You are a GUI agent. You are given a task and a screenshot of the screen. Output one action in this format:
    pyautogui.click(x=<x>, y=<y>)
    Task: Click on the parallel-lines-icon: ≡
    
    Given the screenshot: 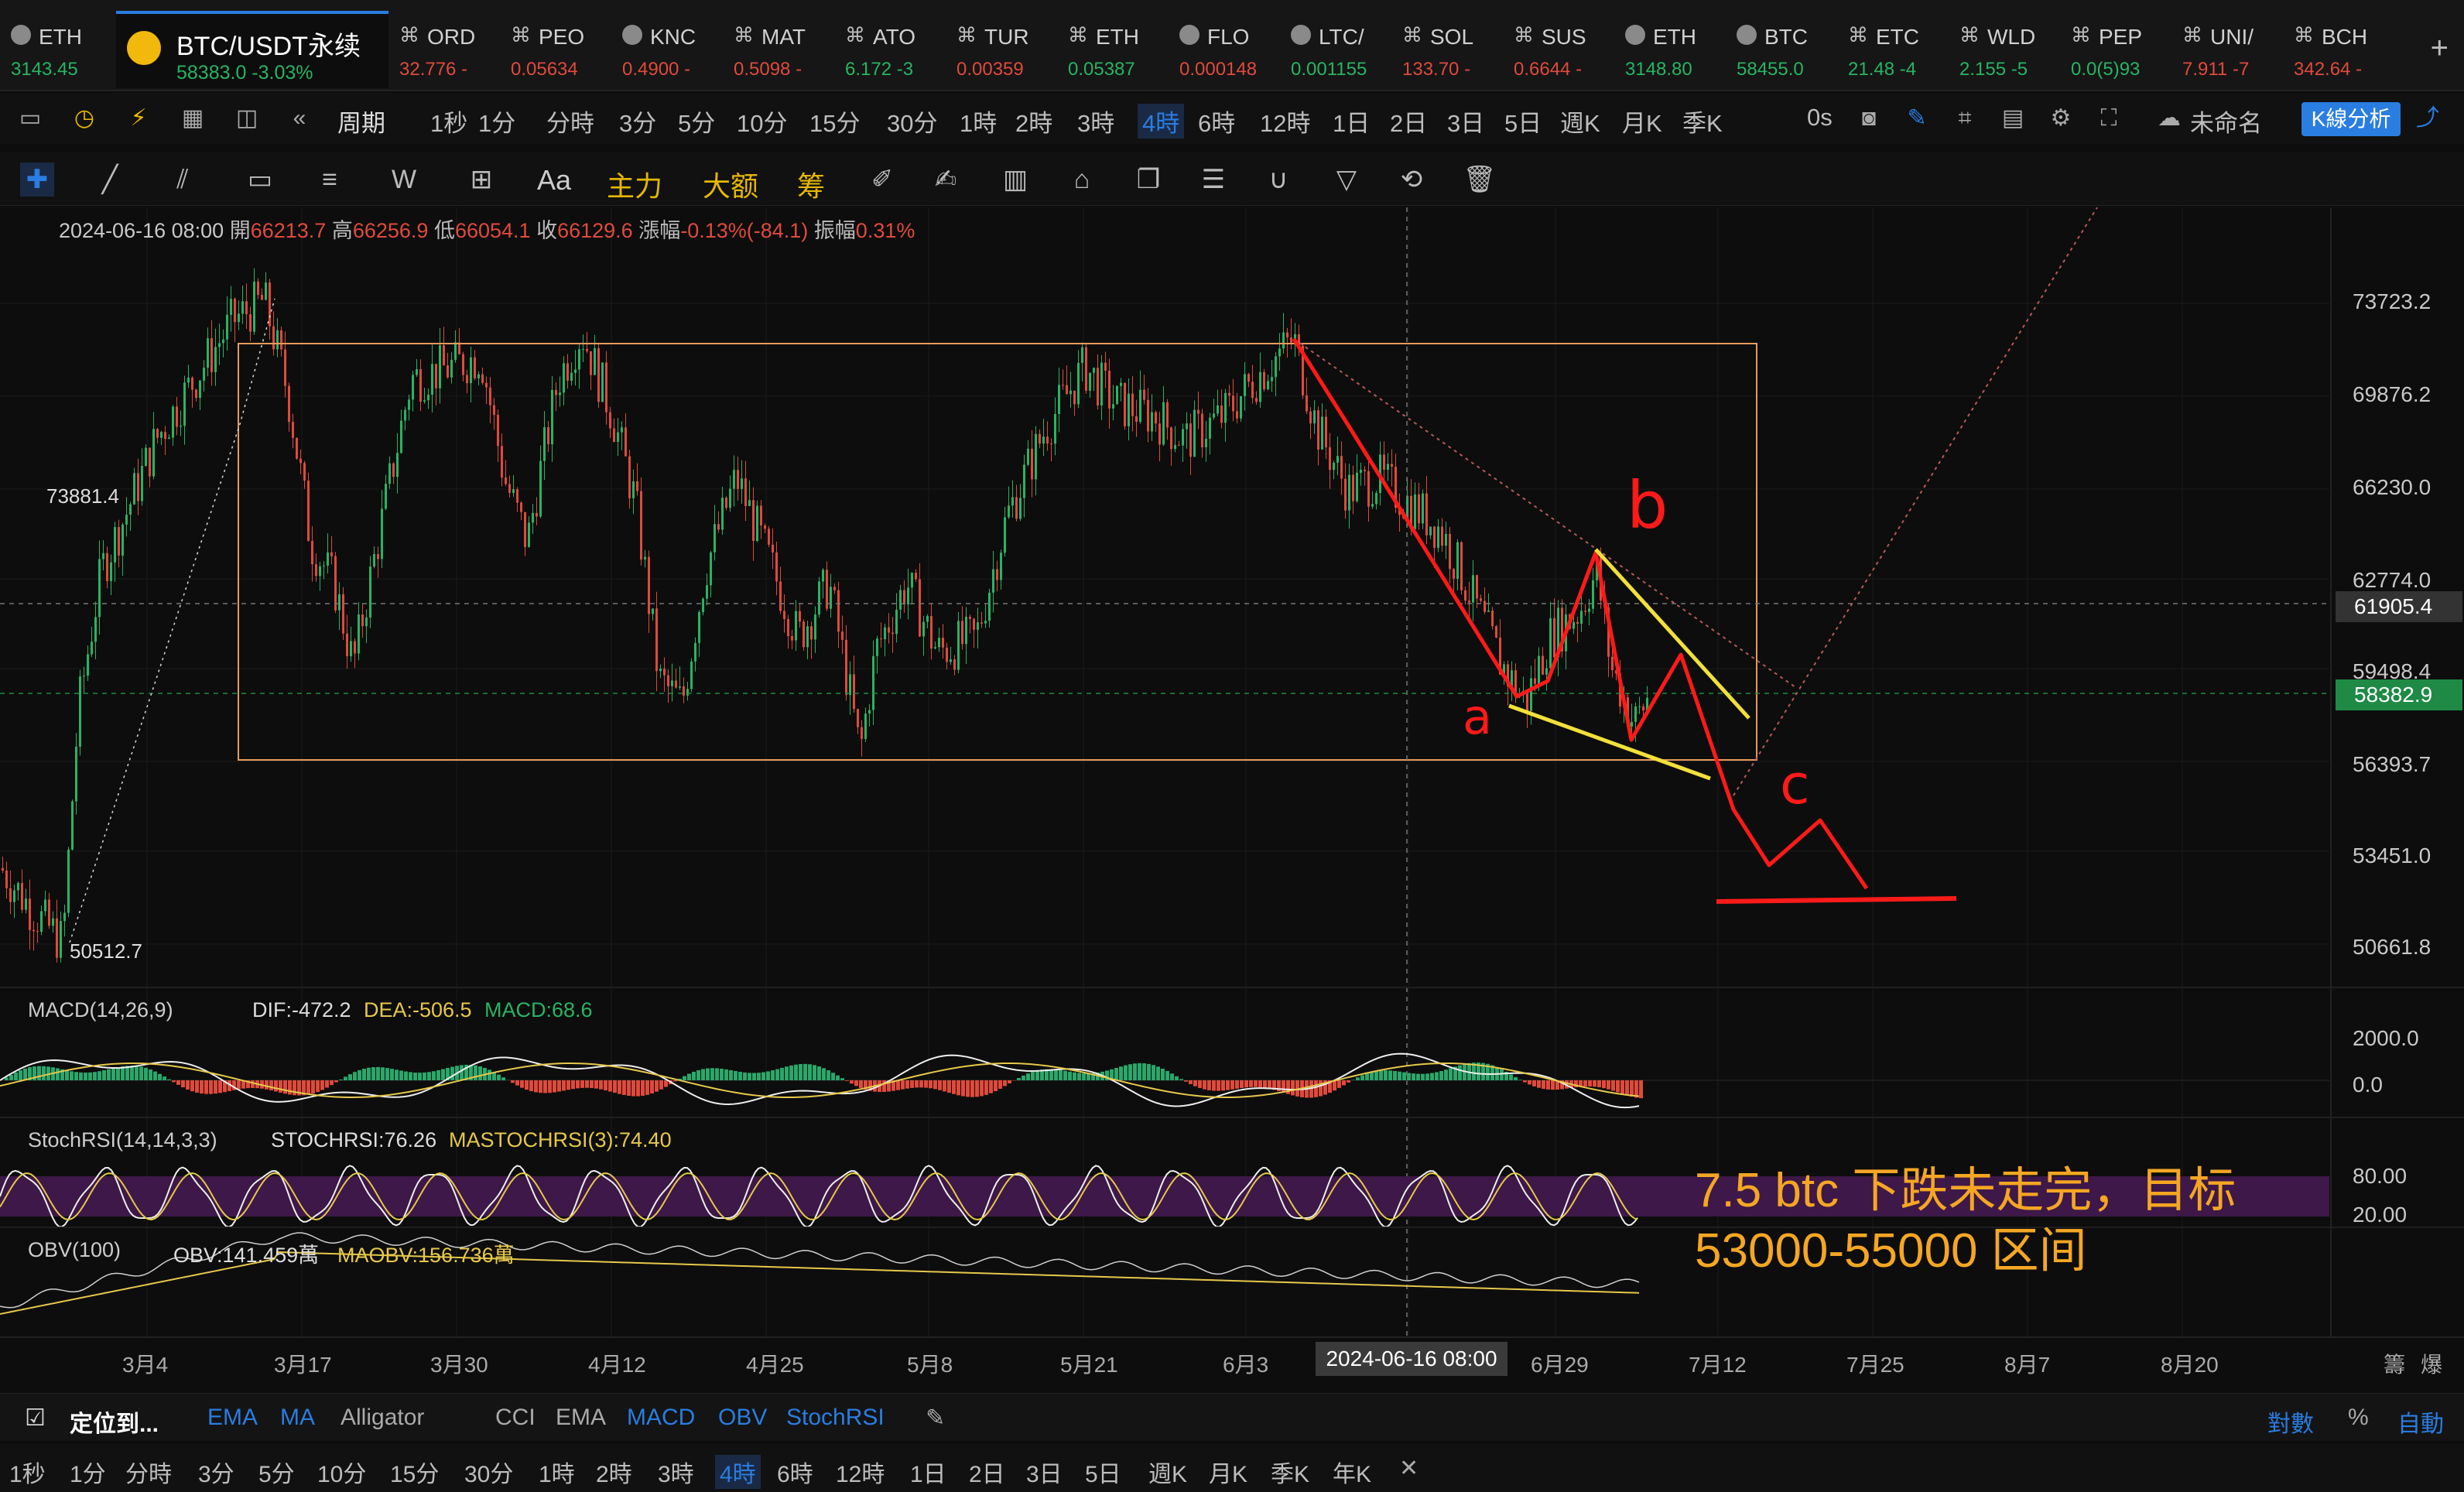 What is the action you would take?
    pyautogui.click(x=330, y=180)
    